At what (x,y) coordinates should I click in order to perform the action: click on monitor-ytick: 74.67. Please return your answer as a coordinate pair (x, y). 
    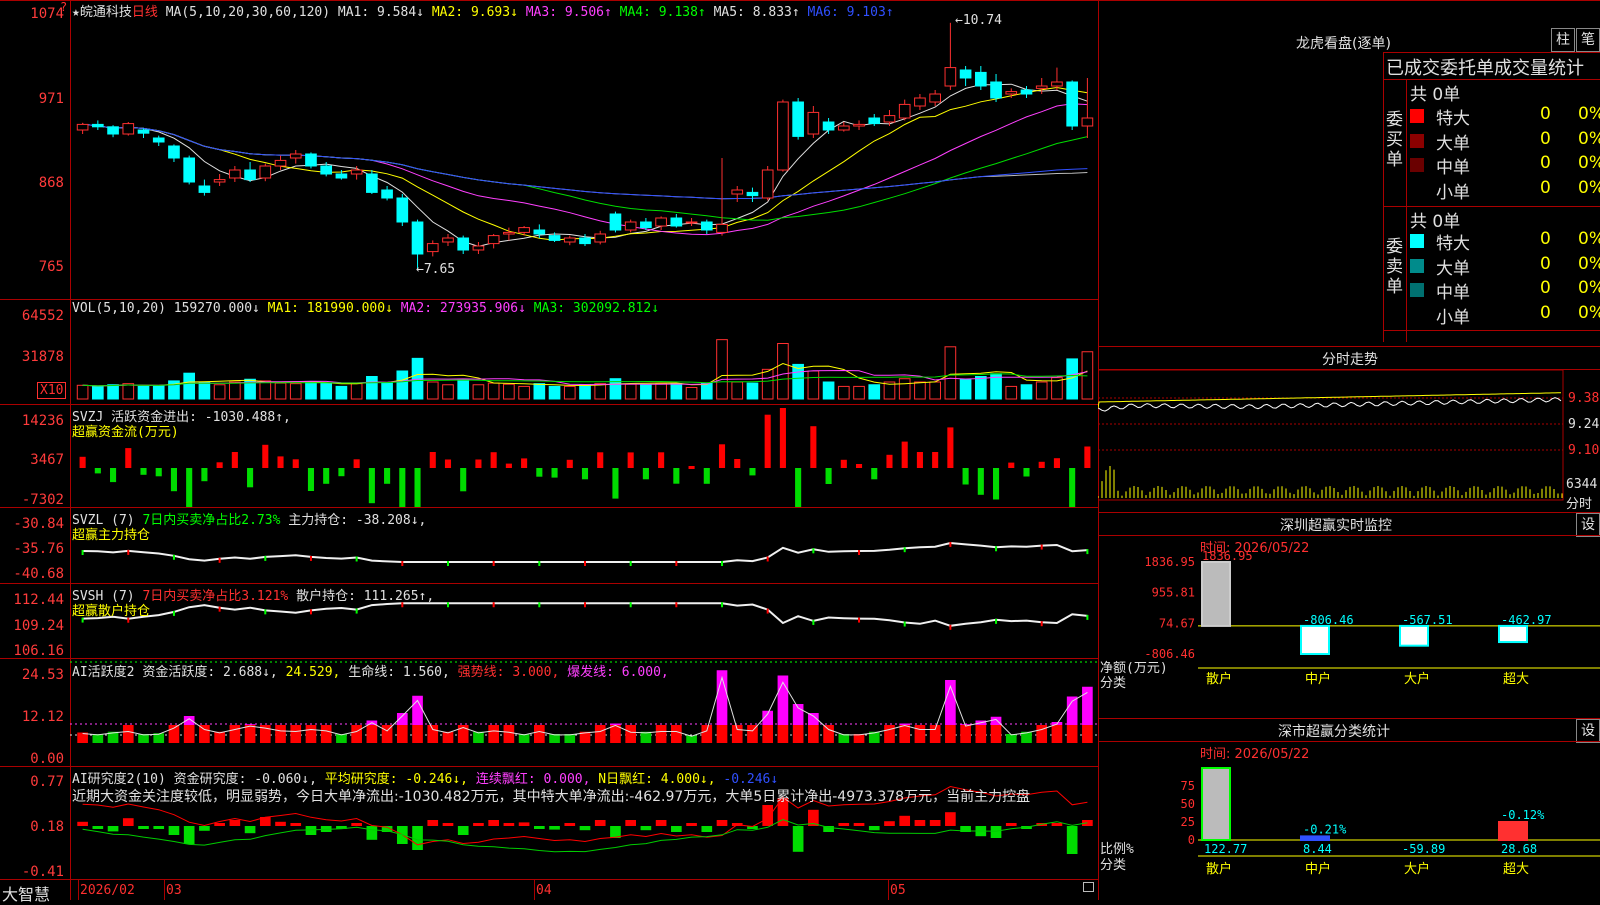
    Looking at the image, I should click on (1177, 623).